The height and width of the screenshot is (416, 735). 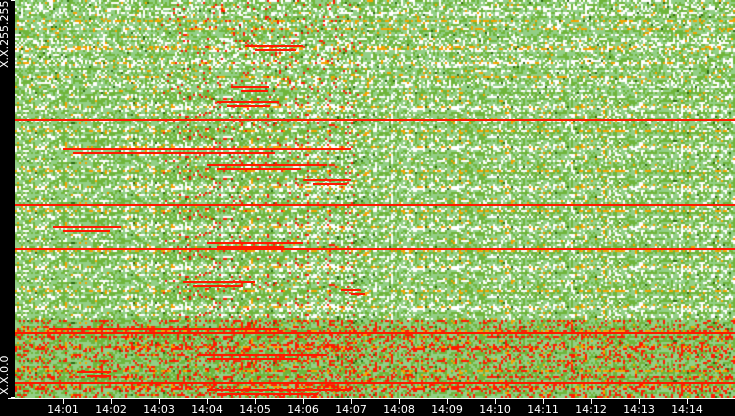 I want to click on x-tick-label: 14:11, so click(x=543, y=409).